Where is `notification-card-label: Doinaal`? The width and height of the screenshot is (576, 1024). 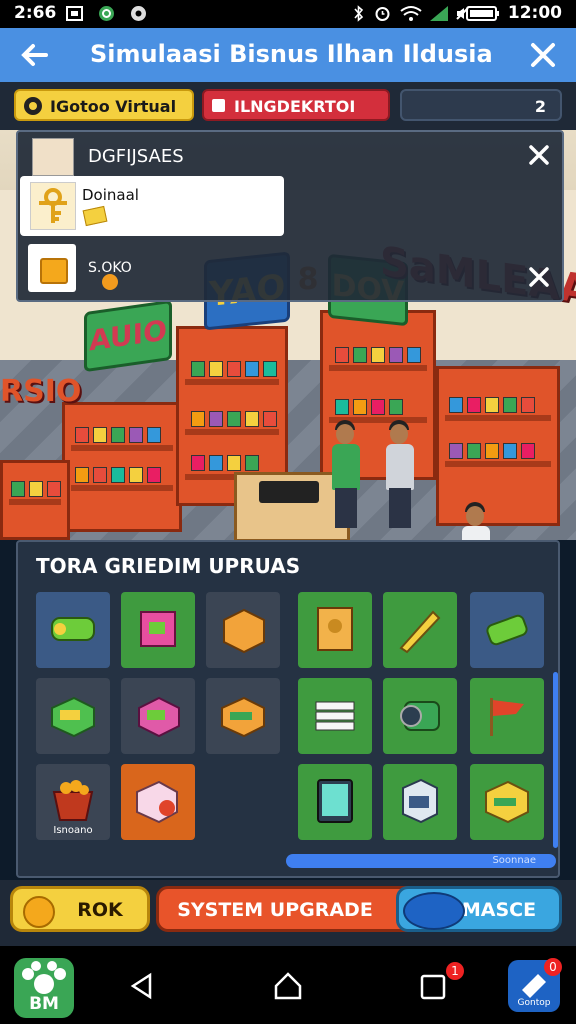
notification-card-label: Doinaal is located at coordinates (110, 195).